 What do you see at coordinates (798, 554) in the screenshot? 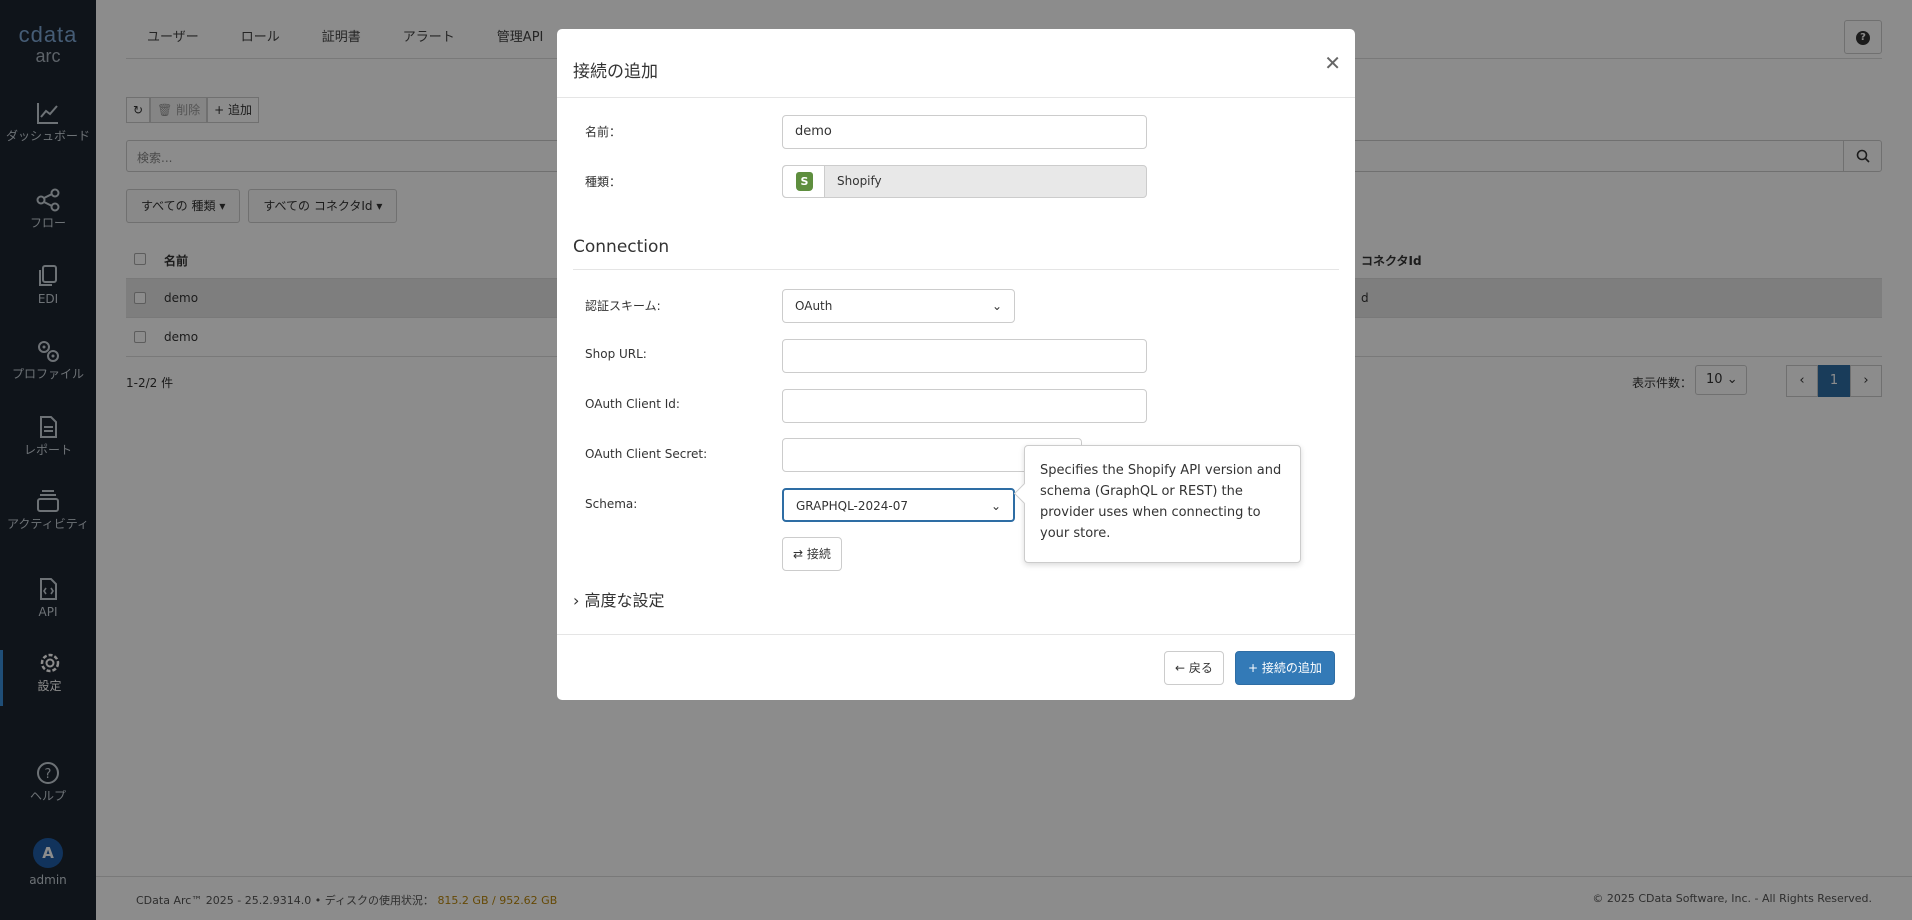
I see `exchange-icon: ⇄` at bounding box center [798, 554].